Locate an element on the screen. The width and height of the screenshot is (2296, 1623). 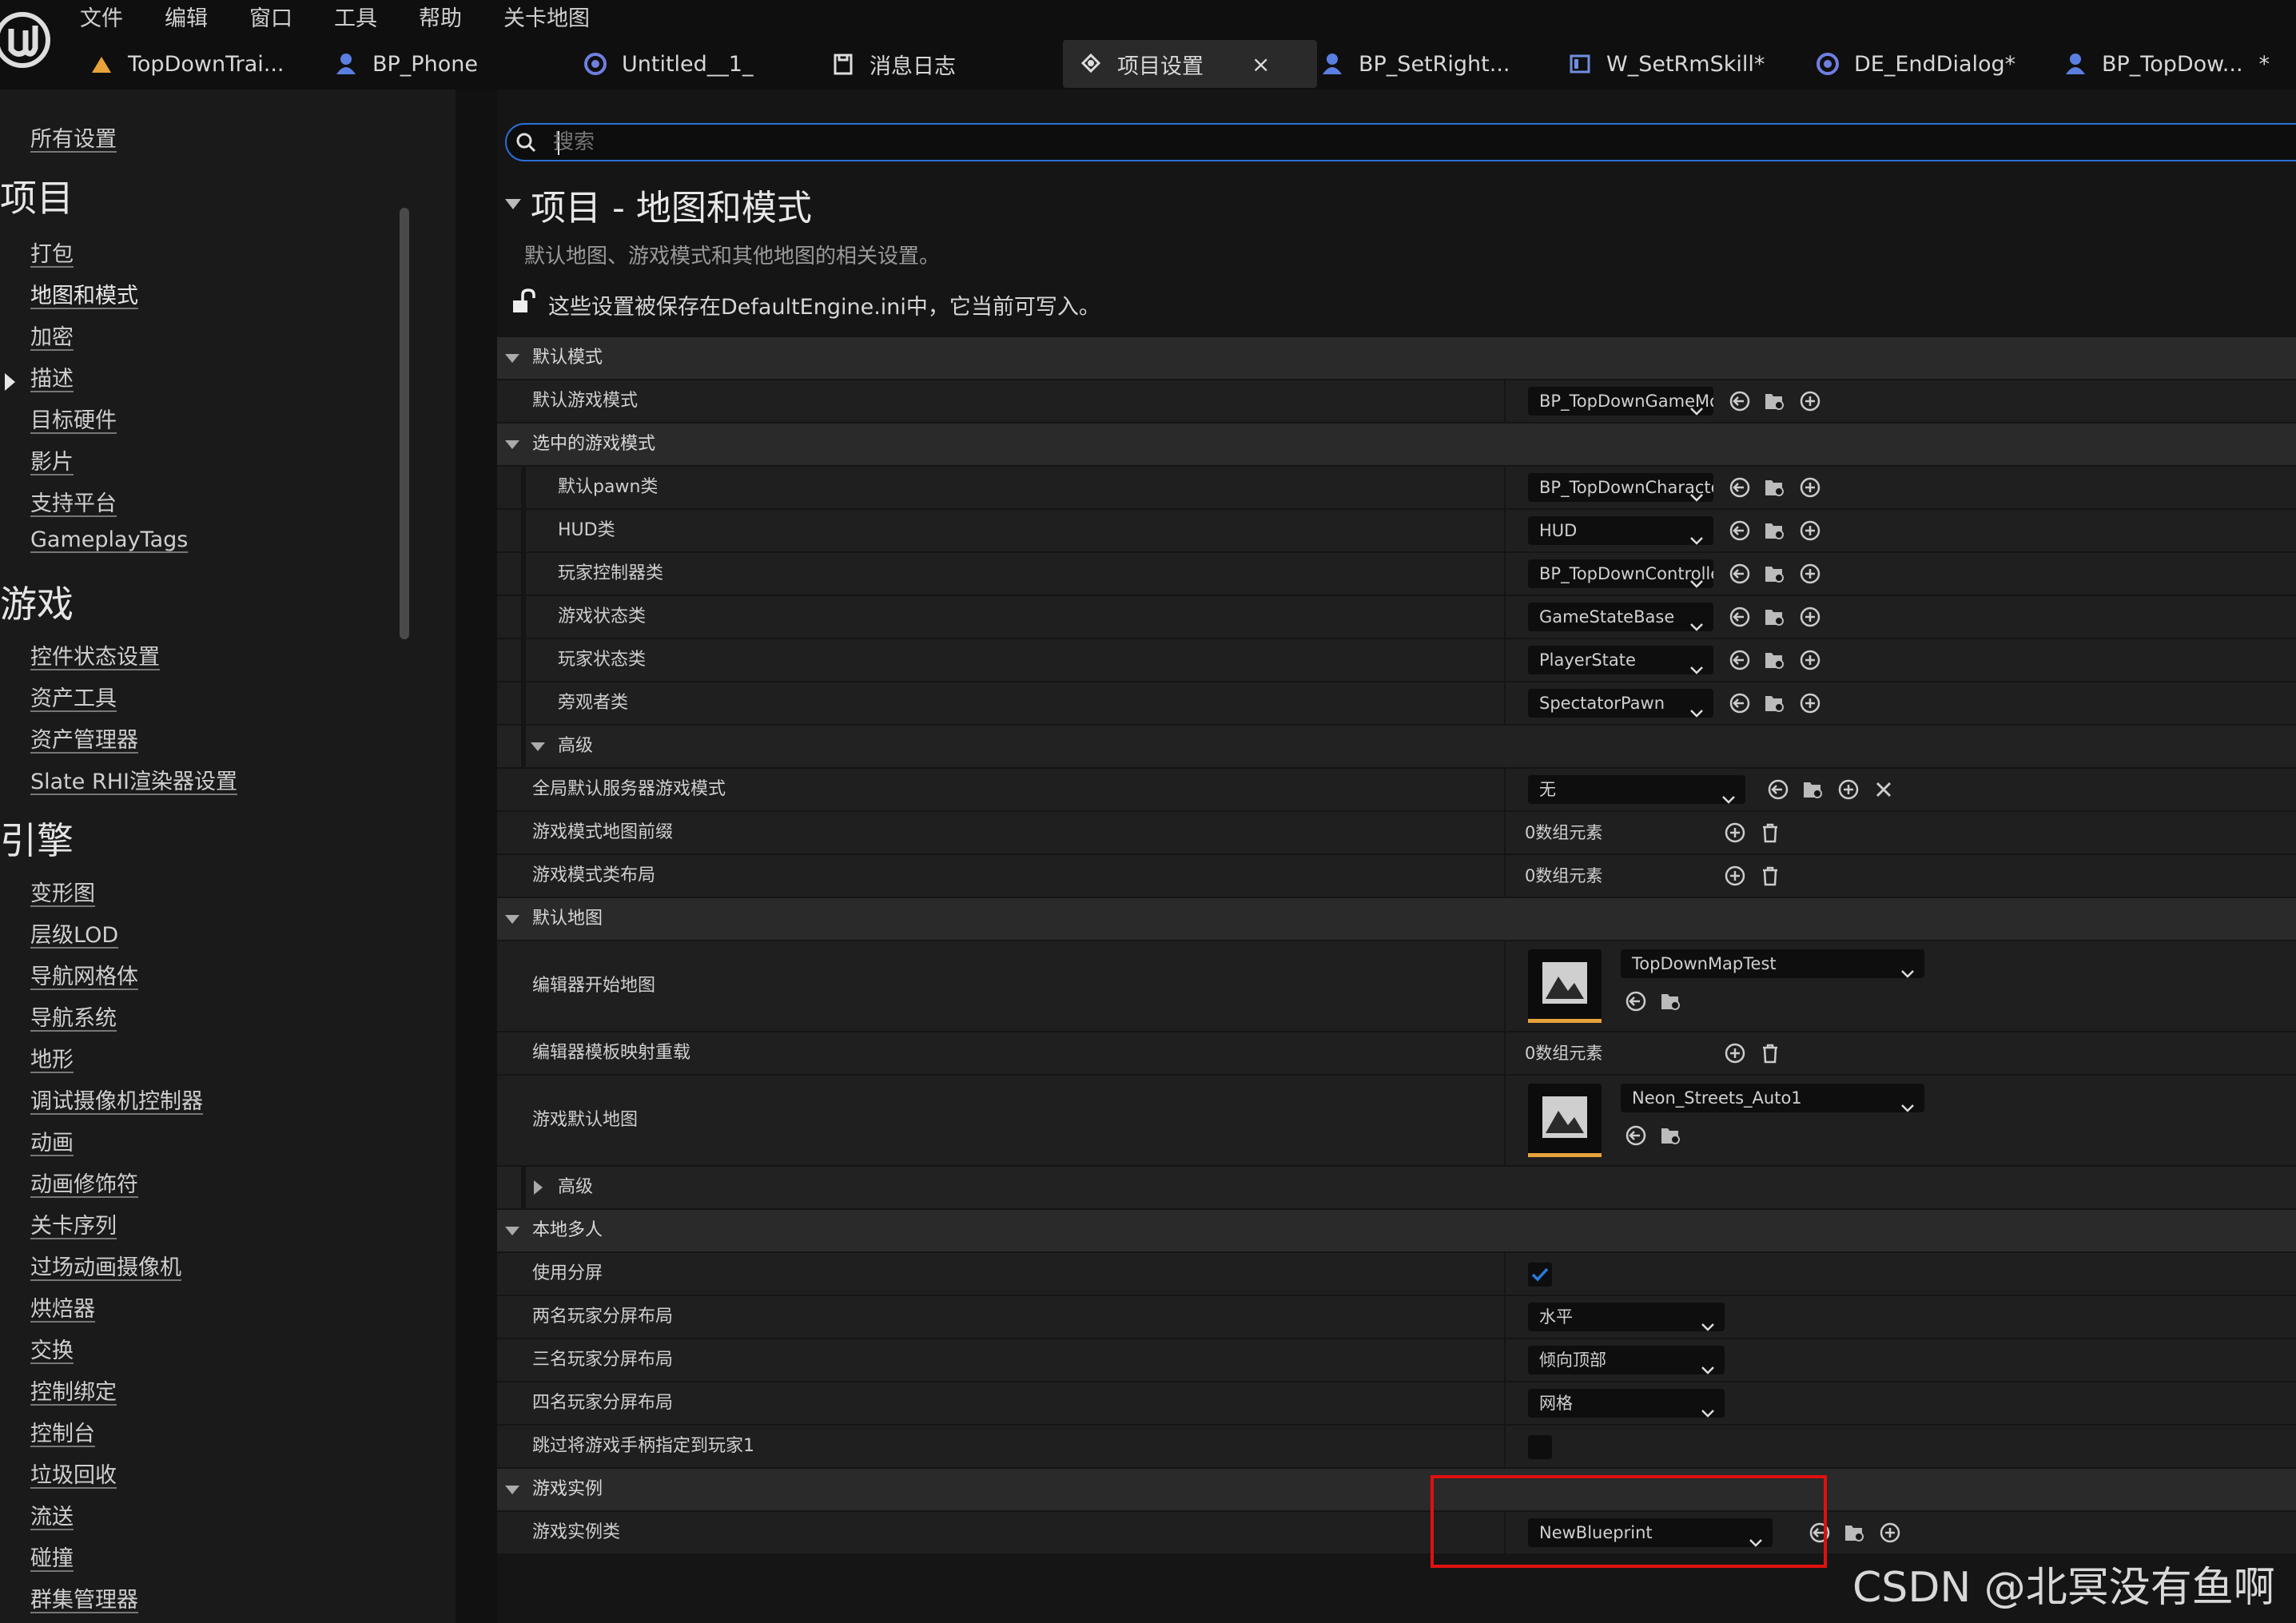
menu-edit: 编辑 is located at coordinates (186, 19).